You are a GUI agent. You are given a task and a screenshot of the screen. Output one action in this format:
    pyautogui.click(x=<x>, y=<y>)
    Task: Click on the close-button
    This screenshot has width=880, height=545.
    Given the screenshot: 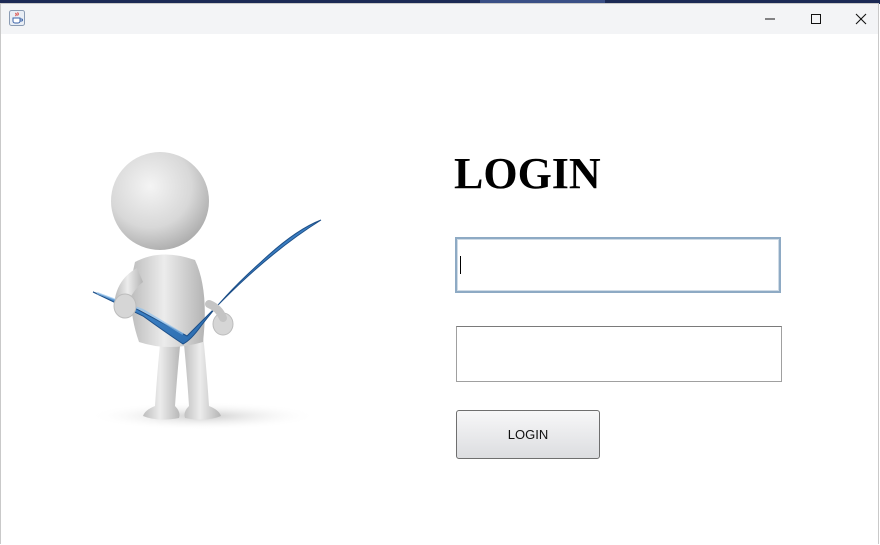 What is the action you would take?
    pyautogui.click(x=859, y=19)
    